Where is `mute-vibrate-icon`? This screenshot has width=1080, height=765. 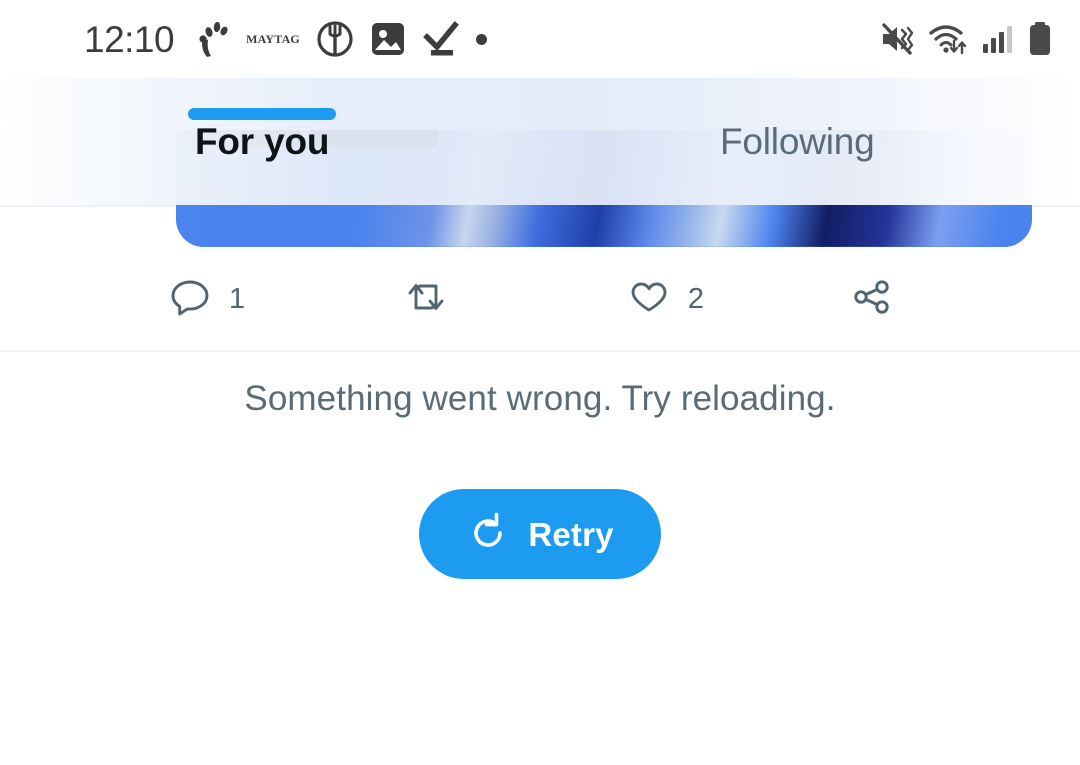
mute-vibrate-icon is located at coordinates (897, 39).